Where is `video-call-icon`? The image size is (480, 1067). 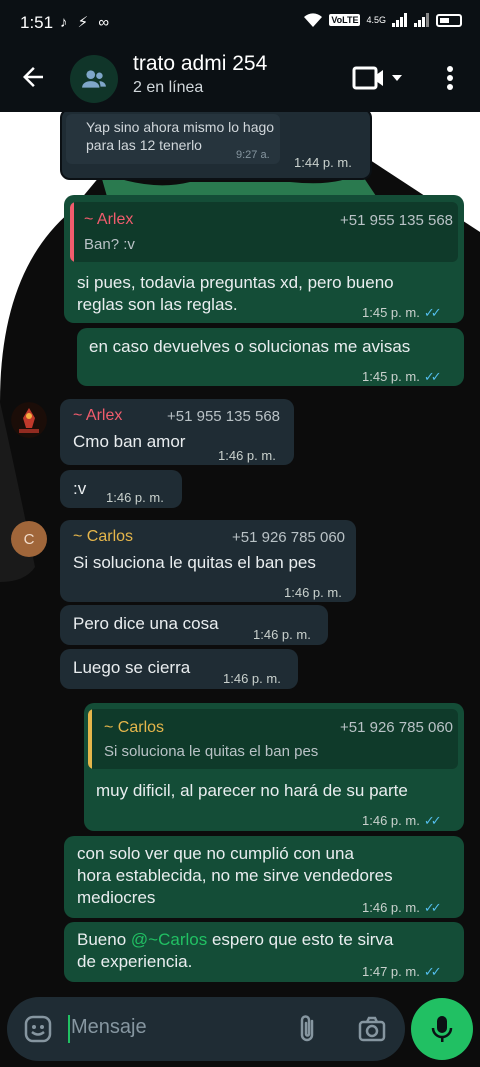 video-call-icon is located at coordinates (380, 78).